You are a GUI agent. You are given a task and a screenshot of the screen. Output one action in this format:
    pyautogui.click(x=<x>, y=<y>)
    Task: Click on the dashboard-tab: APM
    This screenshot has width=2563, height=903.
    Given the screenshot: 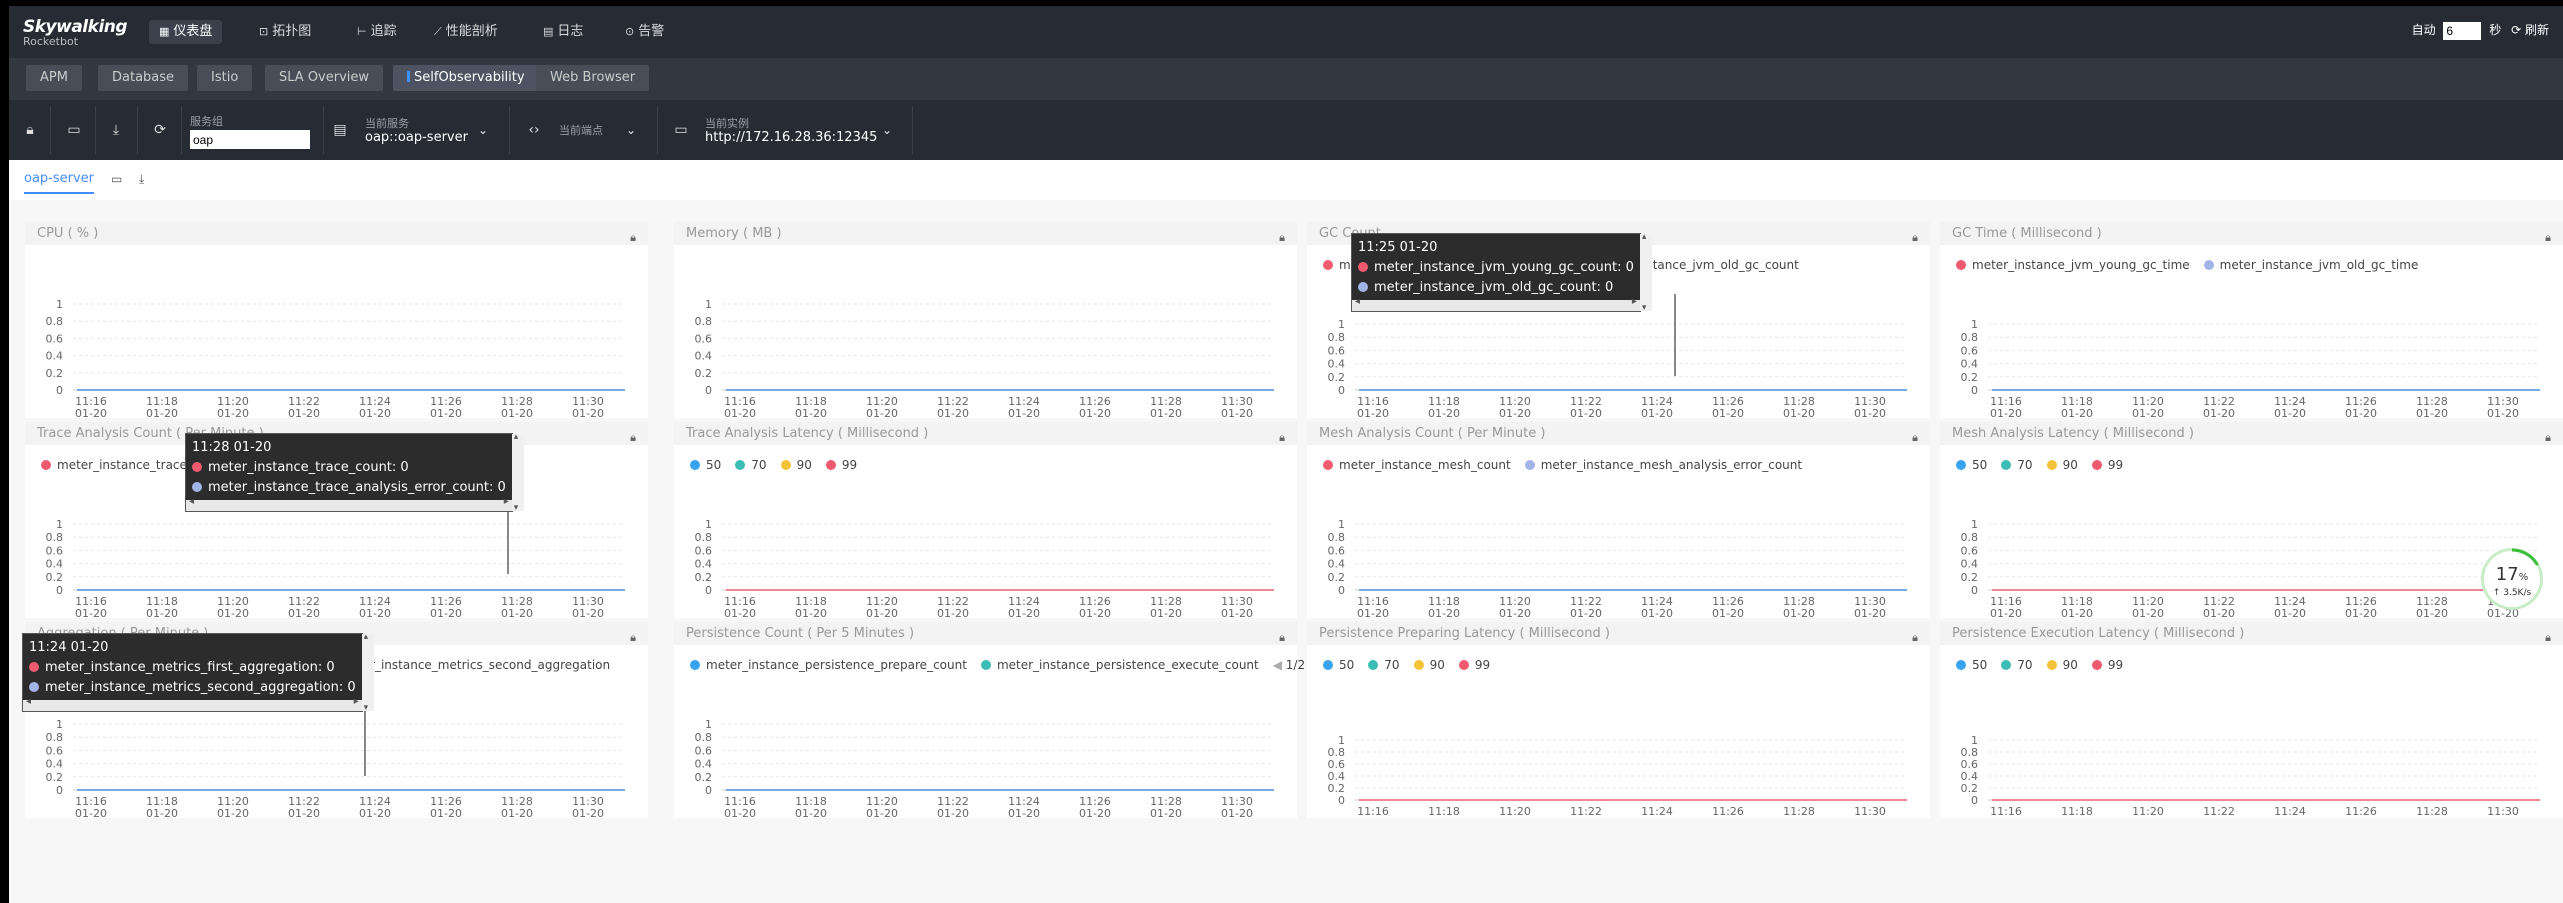 What is the action you would take?
    pyautogui.click(x=54, y=78)
    